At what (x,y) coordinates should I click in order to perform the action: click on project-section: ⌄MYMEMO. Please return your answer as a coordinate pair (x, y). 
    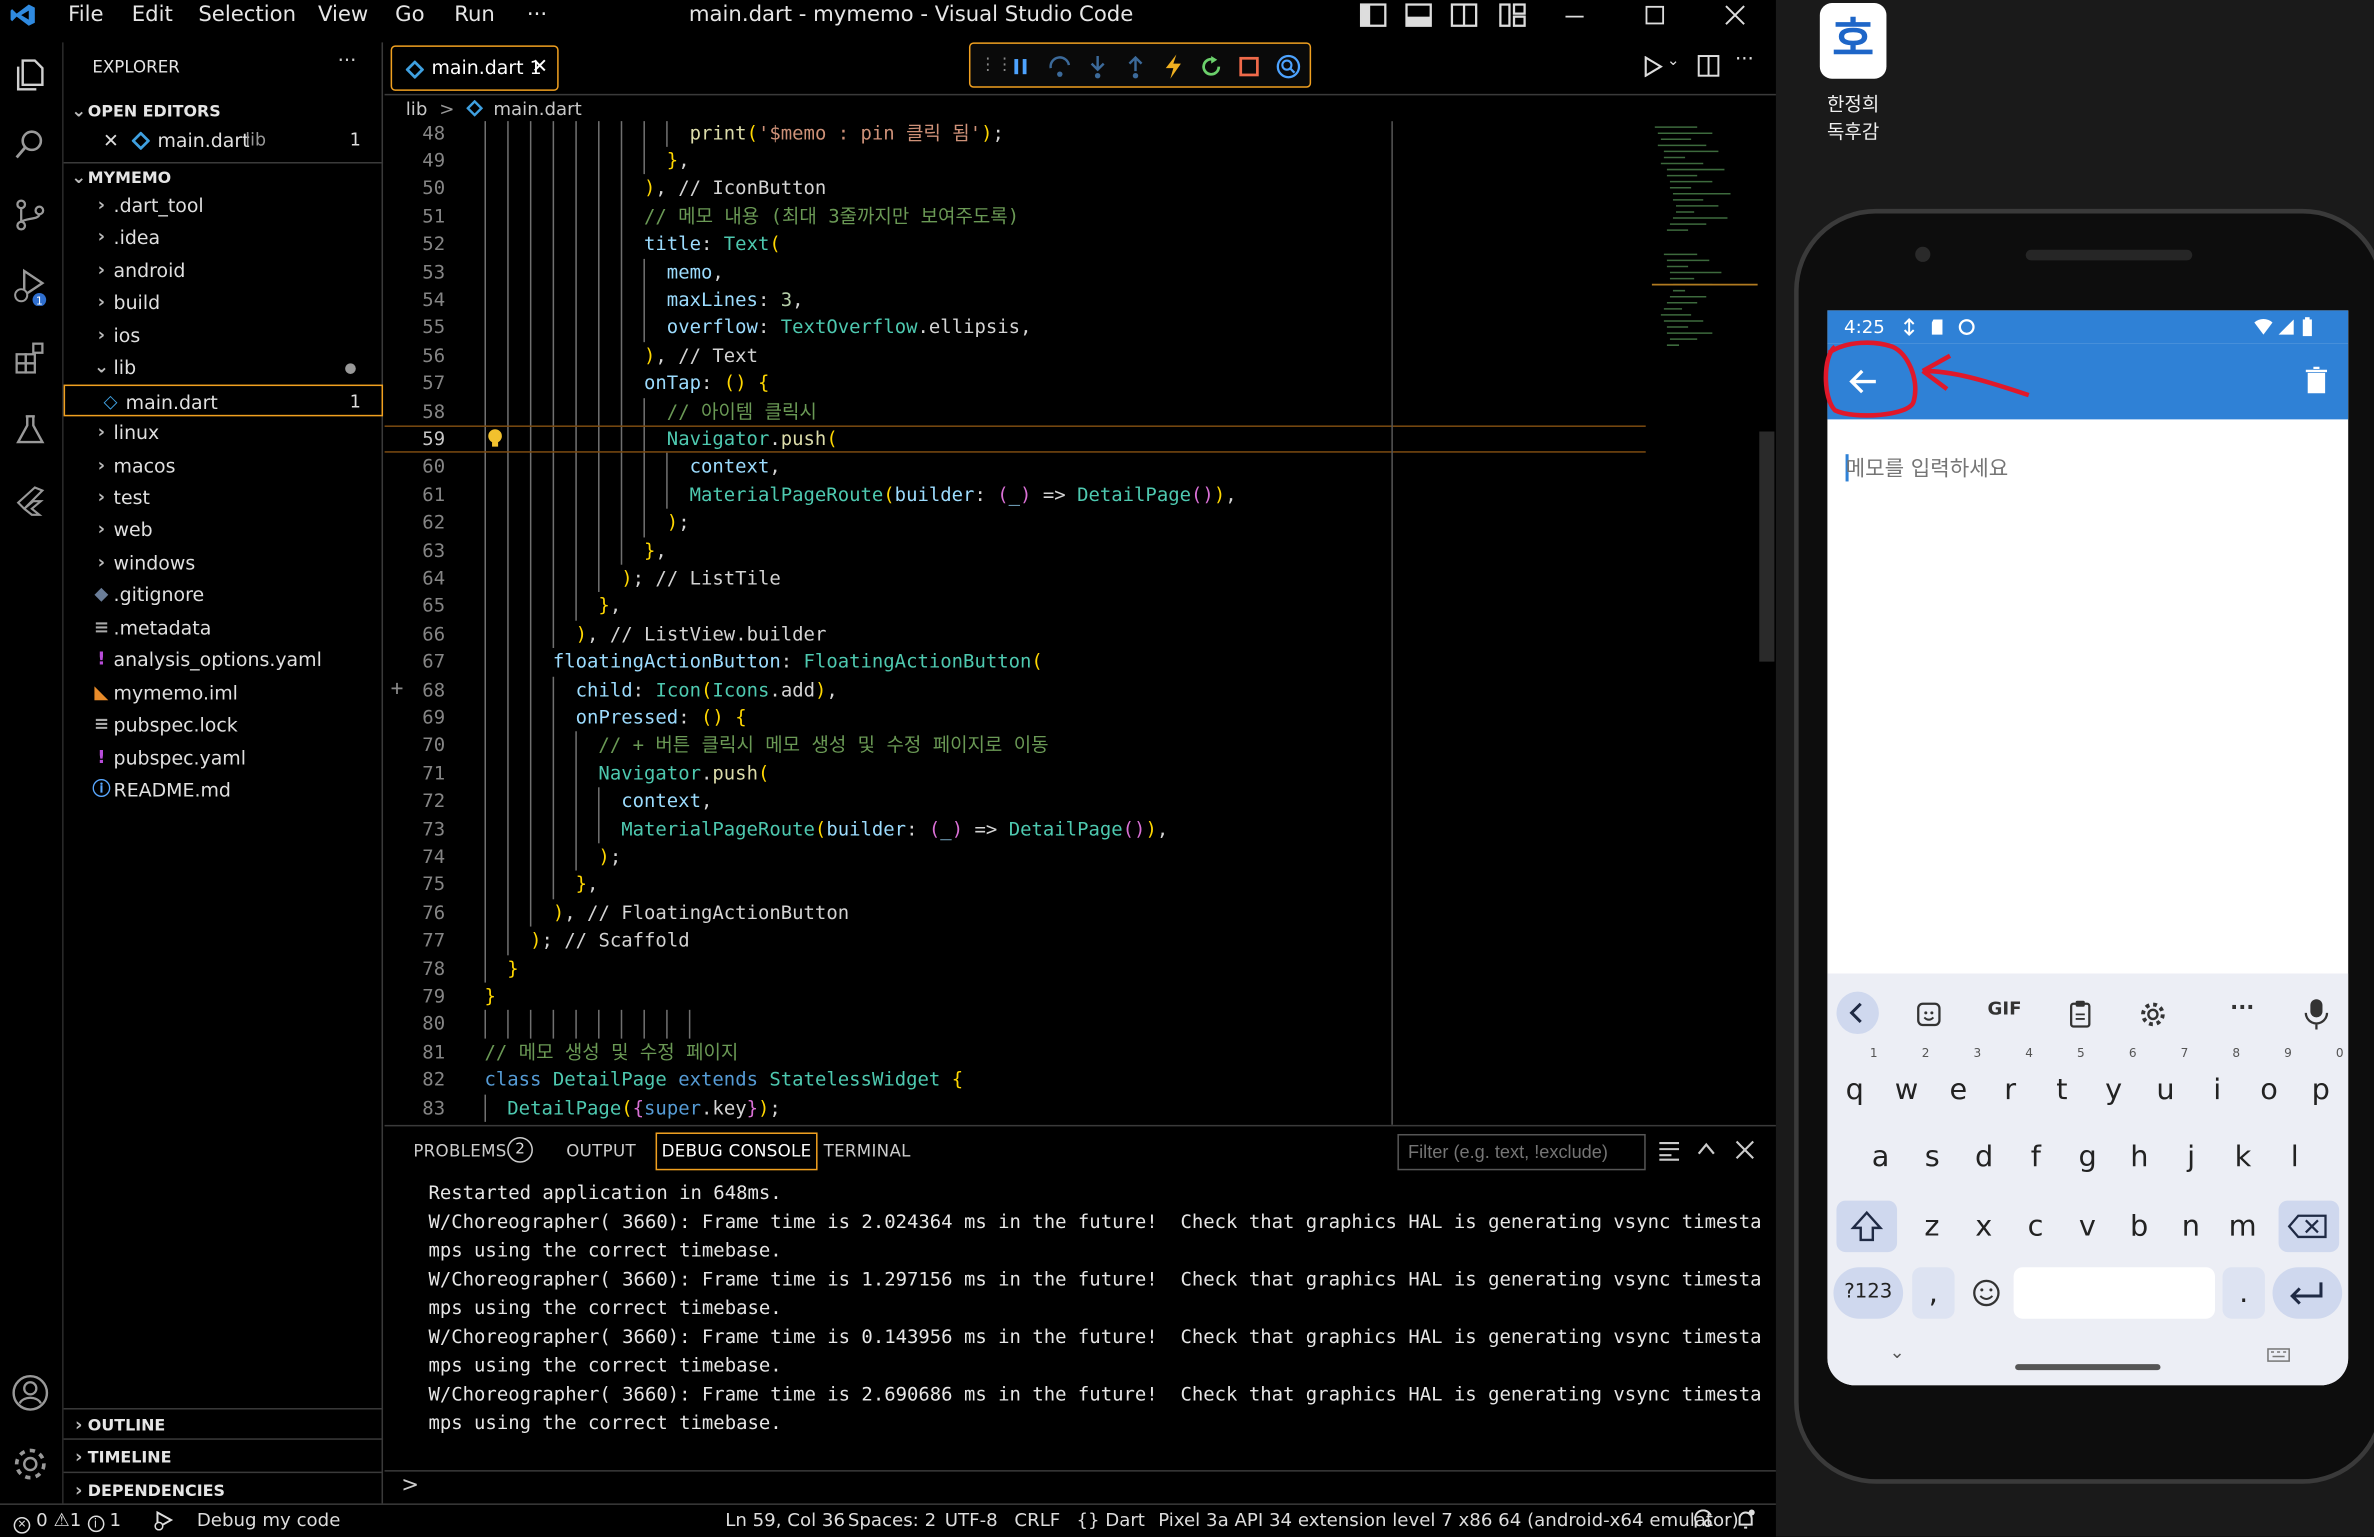
    Looking at the image, I should click on (223, 176).